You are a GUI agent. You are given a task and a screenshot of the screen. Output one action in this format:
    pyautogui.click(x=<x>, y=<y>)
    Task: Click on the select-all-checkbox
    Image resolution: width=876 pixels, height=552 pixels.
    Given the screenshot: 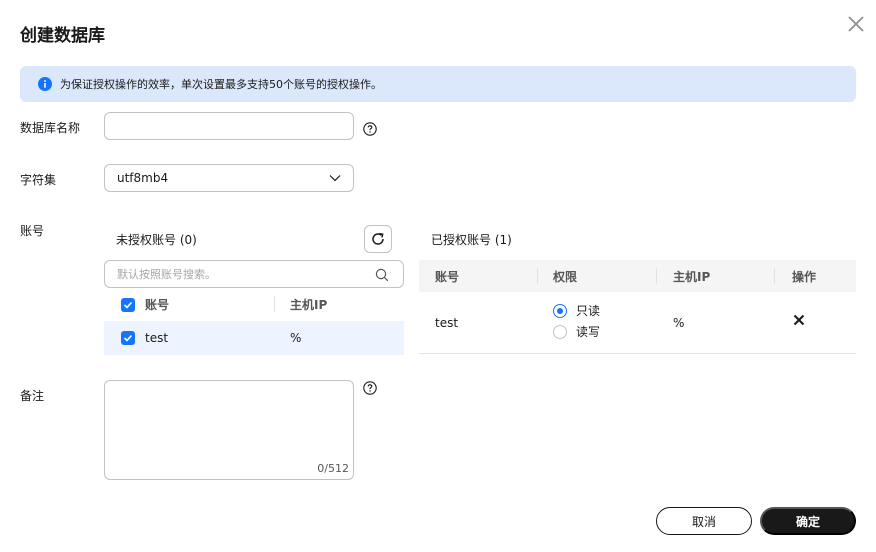 What is the action you would take?
    pyautogui.click(x=128, y=304)
    